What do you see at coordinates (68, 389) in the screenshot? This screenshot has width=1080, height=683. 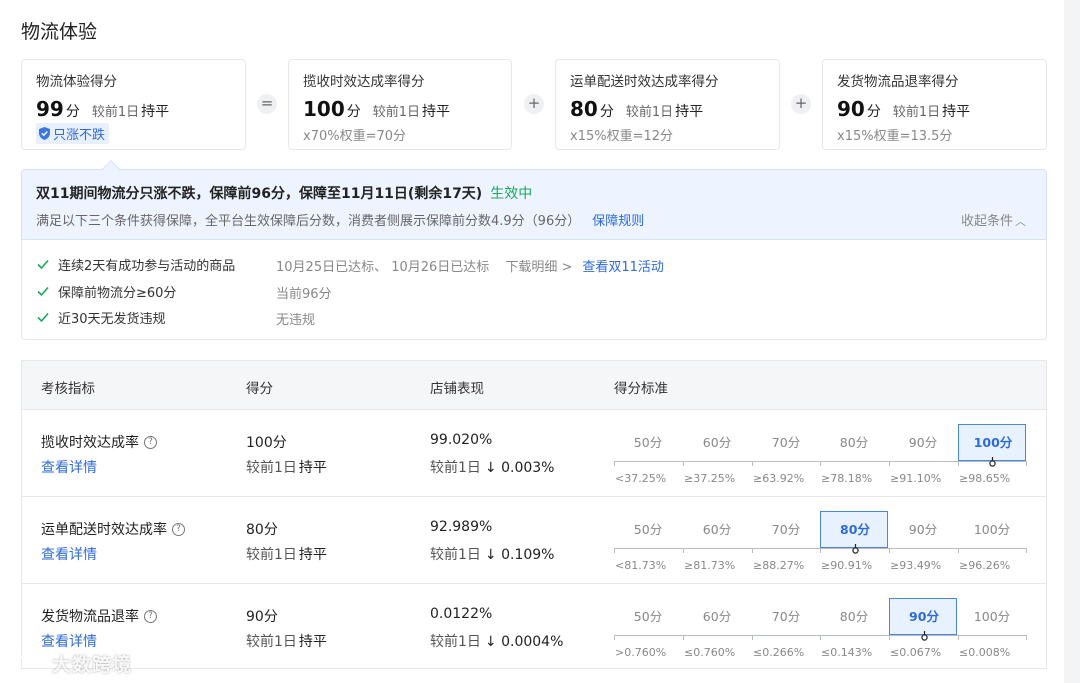 I see `header-metric: 考核指标` at bounding box center [68, 389].